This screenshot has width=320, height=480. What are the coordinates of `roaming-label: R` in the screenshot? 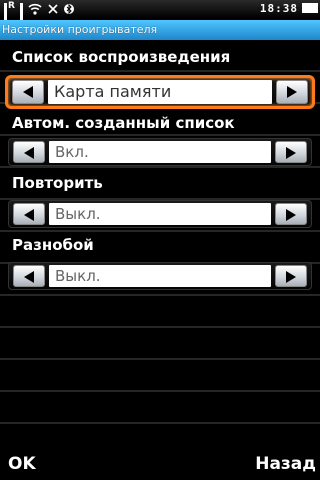 It's located at (11, 6).